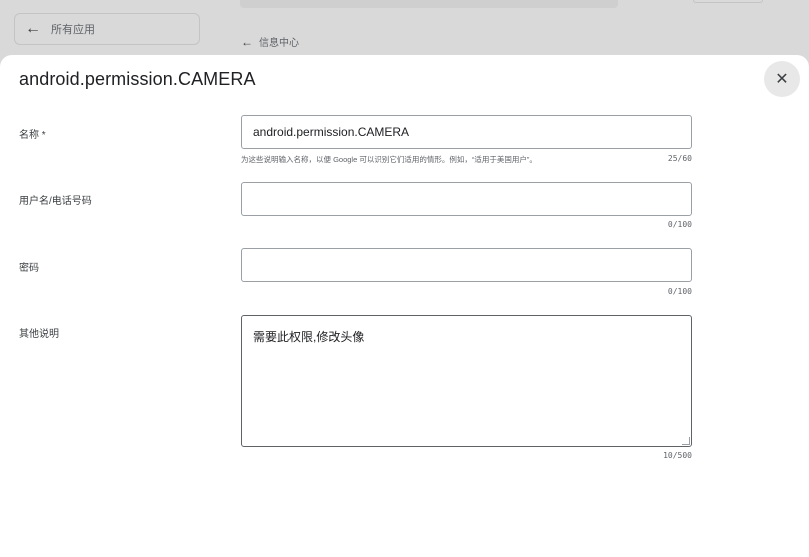 The height and width of the screenshot is (557, 809). I want to click on back-to-all-apps-label: 所有应用, so click(73, 30).